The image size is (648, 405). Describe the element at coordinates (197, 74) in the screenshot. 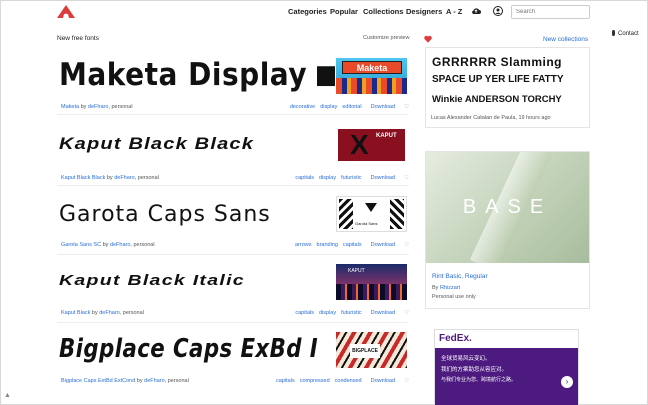

I see `font-sample-text: Maketa Display` at that location.